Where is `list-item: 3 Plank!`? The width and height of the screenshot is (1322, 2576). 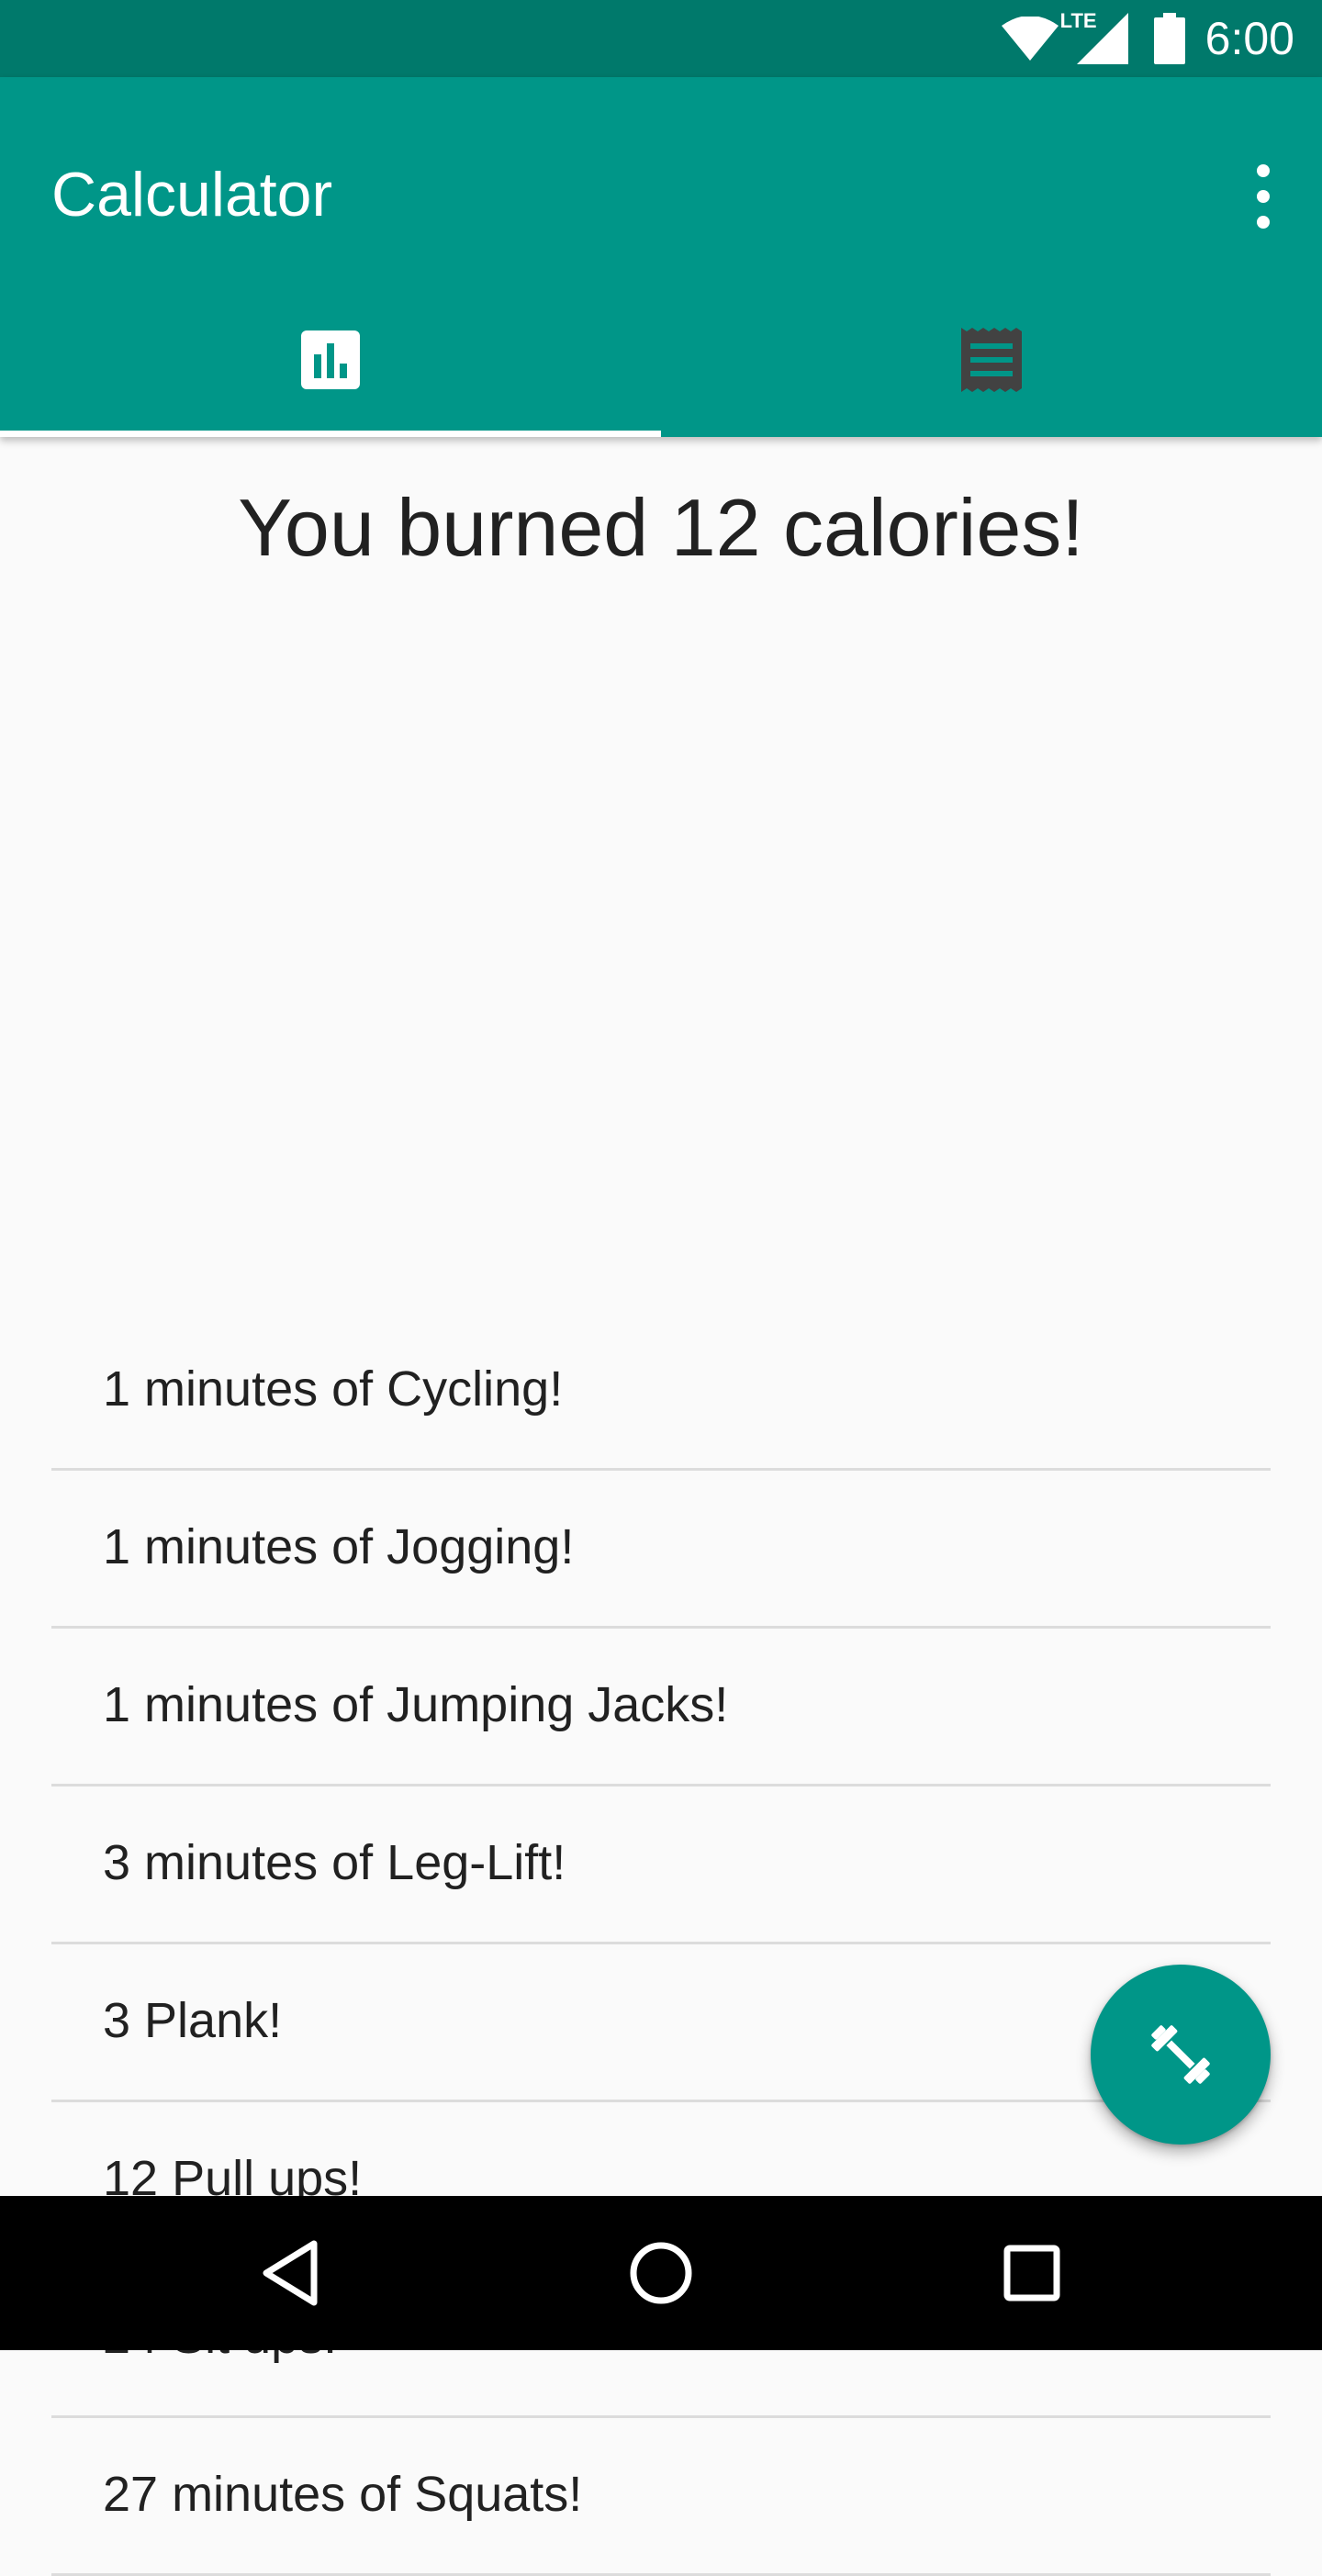 list-item: 3 Plank! is located at coordinates (661, 2023).